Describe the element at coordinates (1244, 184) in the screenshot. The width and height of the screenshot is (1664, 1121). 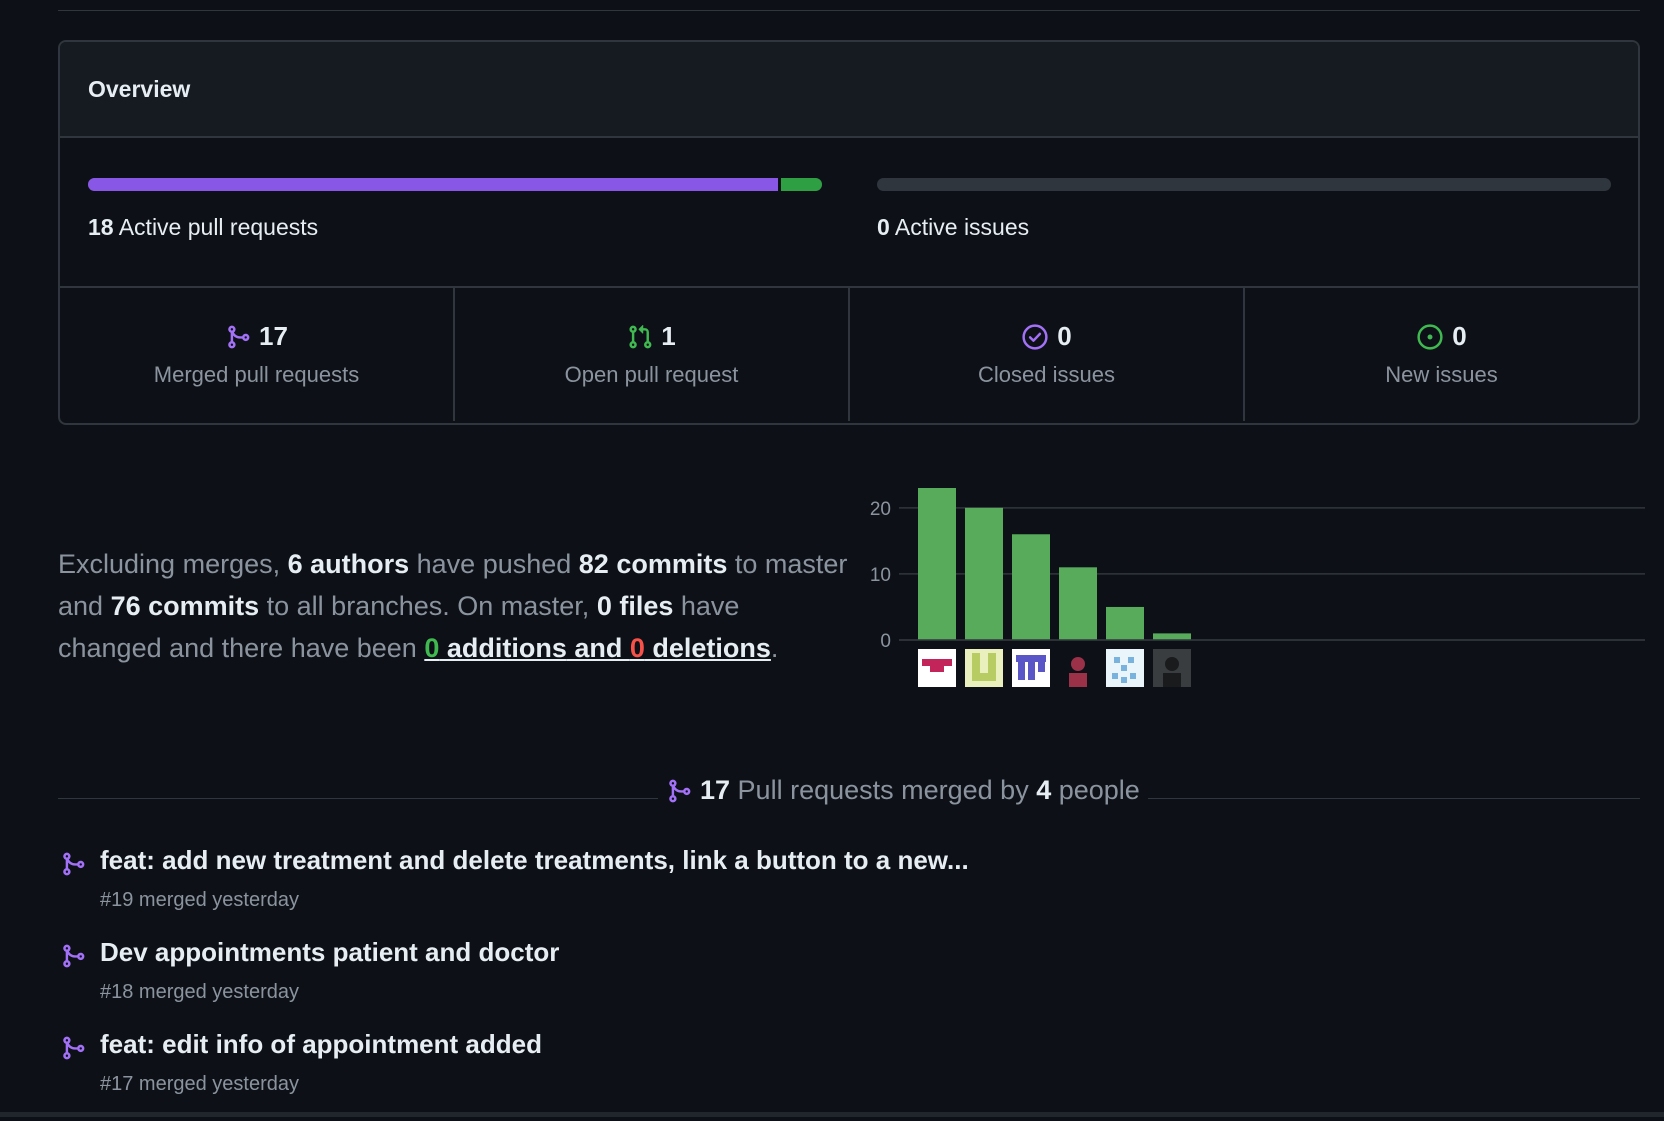
I see `issues-progress-bar` at that location.